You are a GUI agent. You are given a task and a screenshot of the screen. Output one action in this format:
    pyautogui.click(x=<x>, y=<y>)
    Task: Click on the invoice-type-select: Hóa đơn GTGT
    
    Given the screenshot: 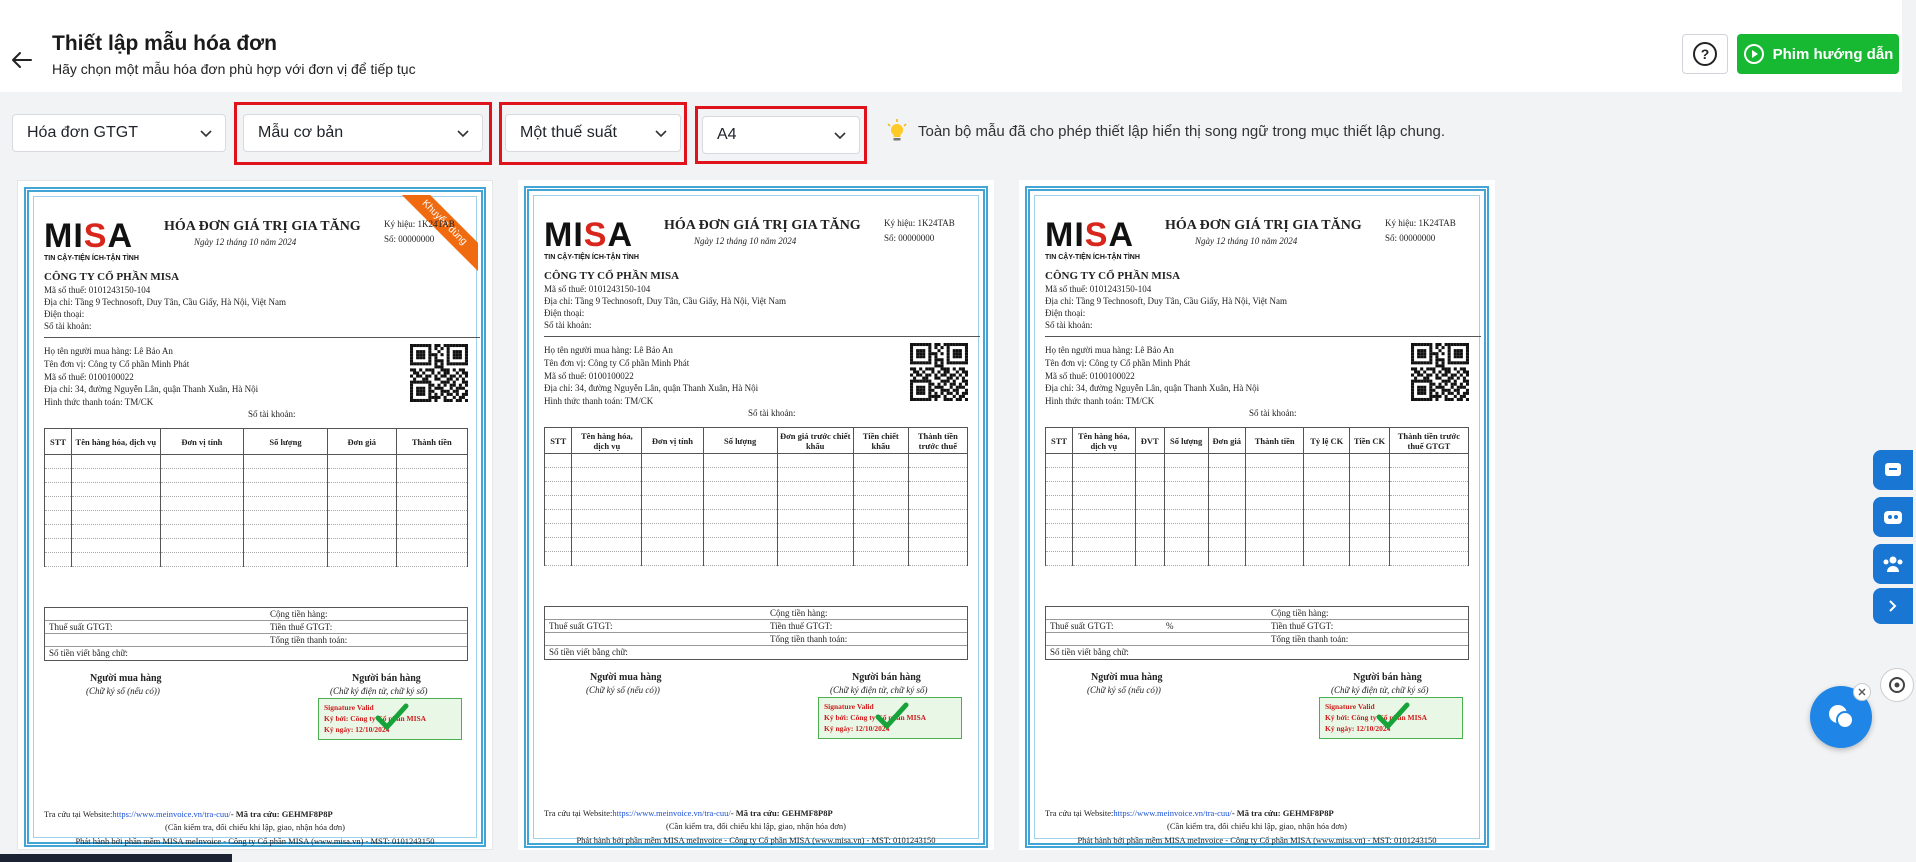 What is the action you would take?
    pyautogui.click(x=119, y=133)
    